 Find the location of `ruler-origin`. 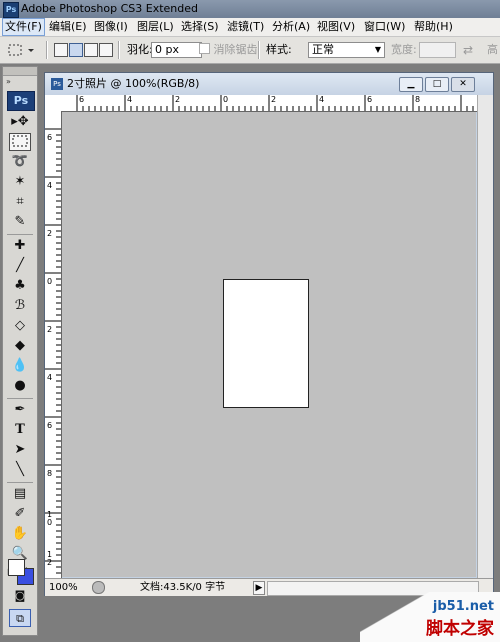

ruler-origin is located at coordinates (53, 103).